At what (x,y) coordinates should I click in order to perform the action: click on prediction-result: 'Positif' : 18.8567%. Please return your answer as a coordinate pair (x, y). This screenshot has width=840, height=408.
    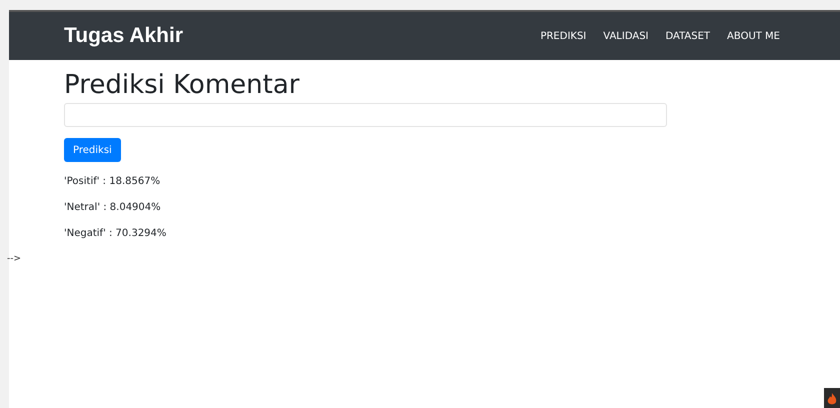
    Looking at the image, I should click on (113, 182).